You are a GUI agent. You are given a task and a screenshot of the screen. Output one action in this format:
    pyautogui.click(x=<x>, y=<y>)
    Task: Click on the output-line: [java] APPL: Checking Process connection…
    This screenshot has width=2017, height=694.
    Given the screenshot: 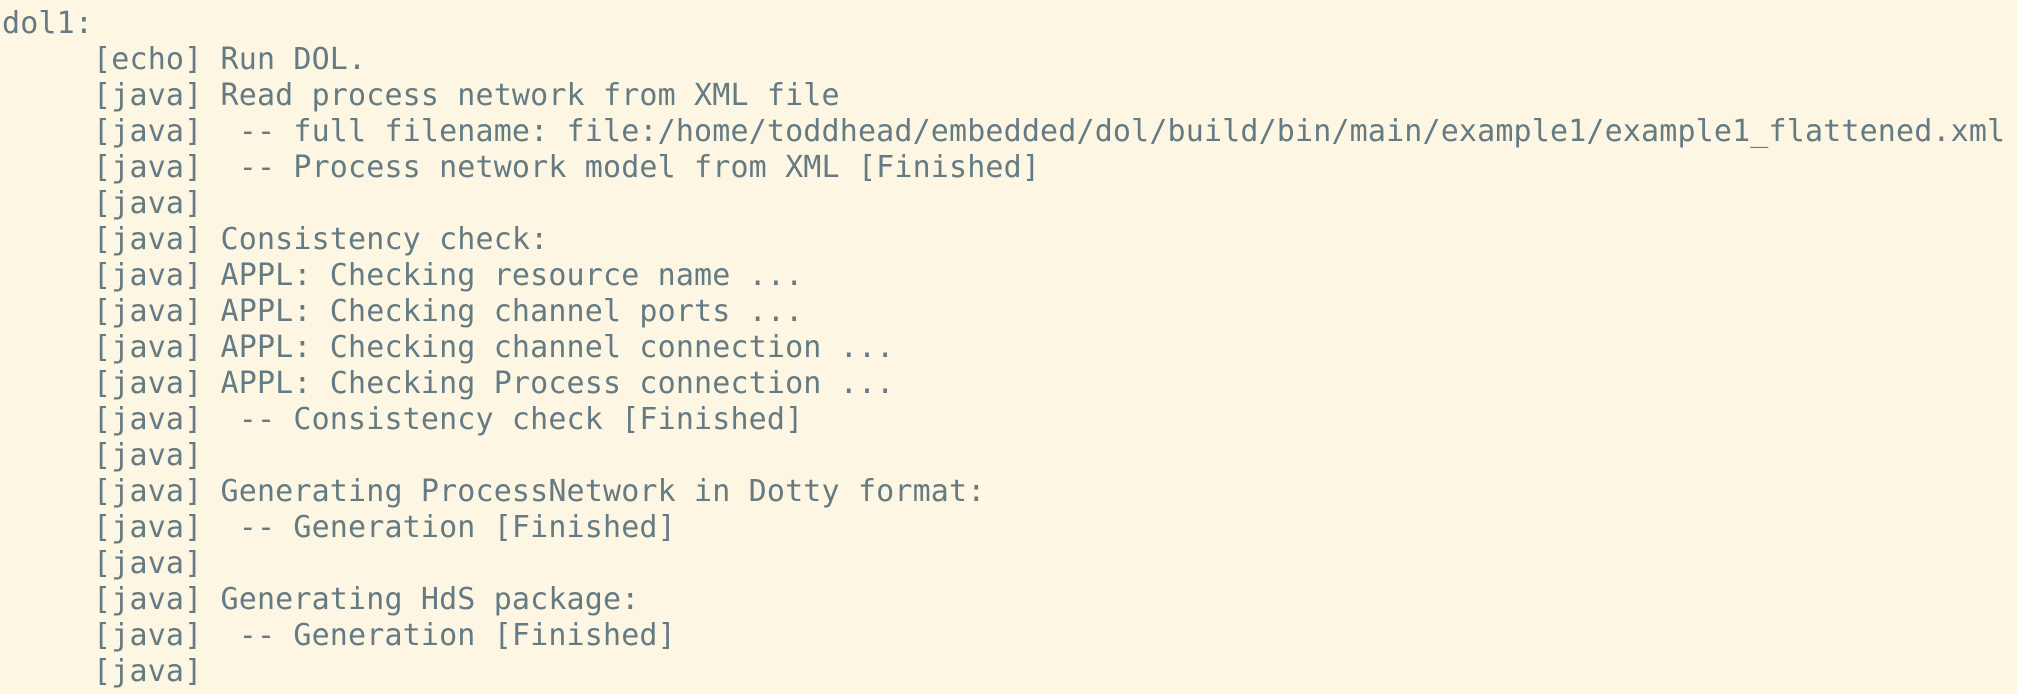 What is the action you would take?
    pyautogui.click(x=448, y=383)
    